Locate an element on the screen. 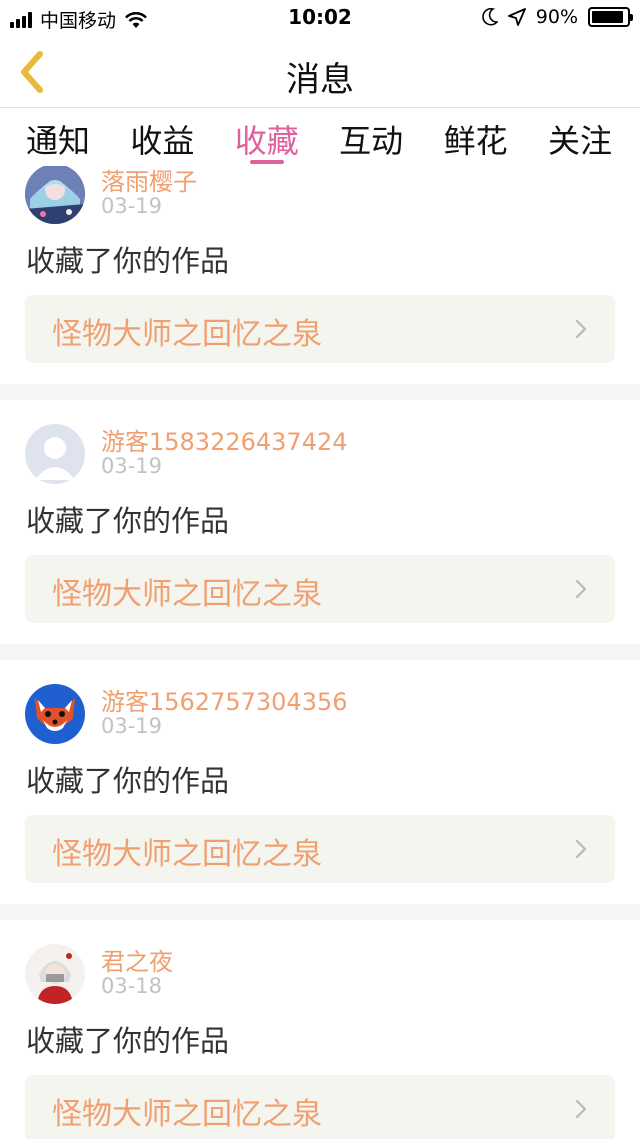  location-arrow-icon is located at coordinates (516, 17).